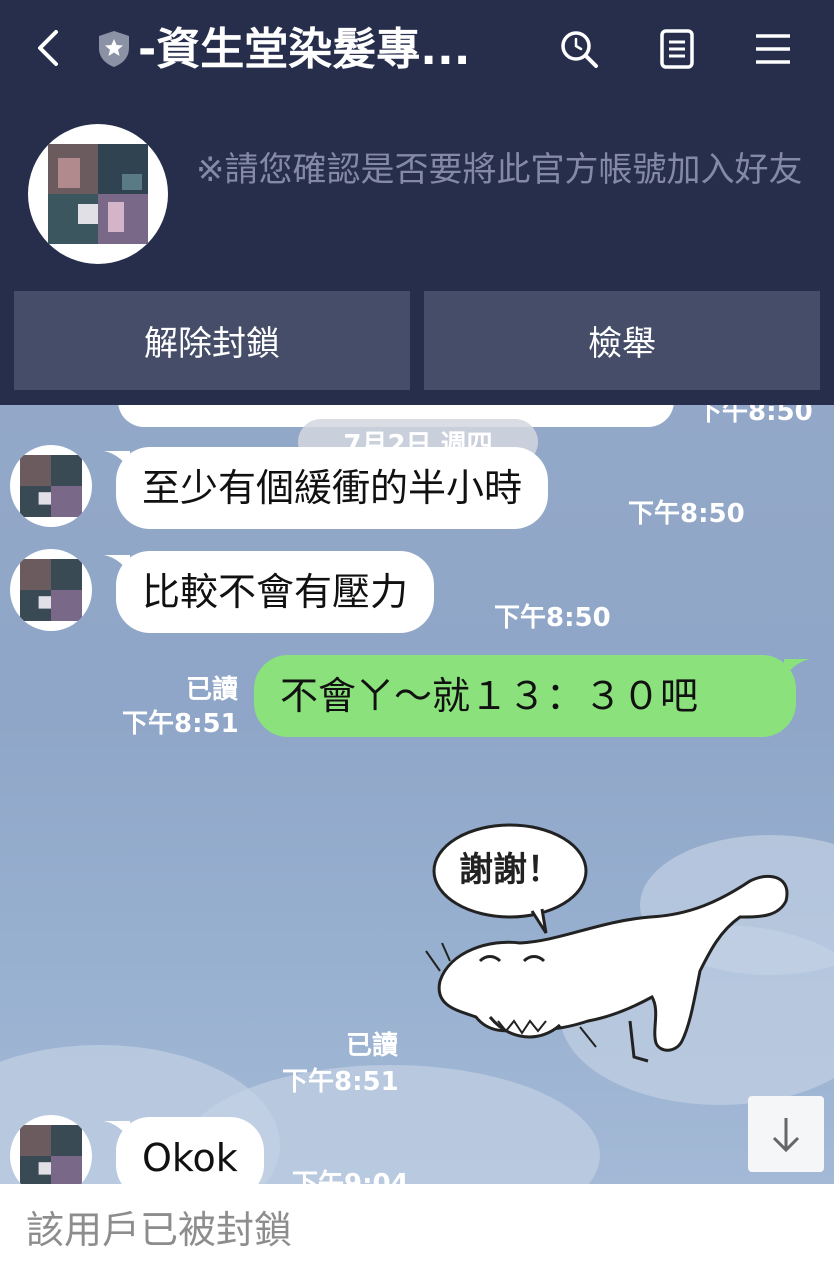 The height and width of the screenshot is (1280, 834). What do you see at coordinates (677, 49) in the screenshot?
I see `notes-icon` at bounding box center [677, 49].